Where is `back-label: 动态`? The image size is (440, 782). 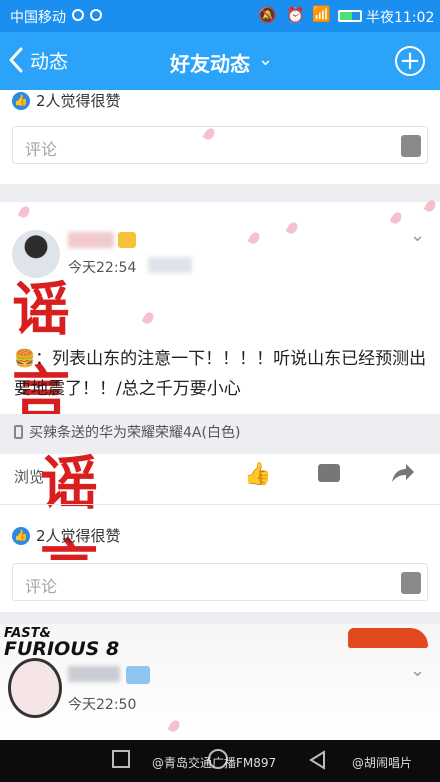 back-label: 动态 is located at coordinates (49, 61).